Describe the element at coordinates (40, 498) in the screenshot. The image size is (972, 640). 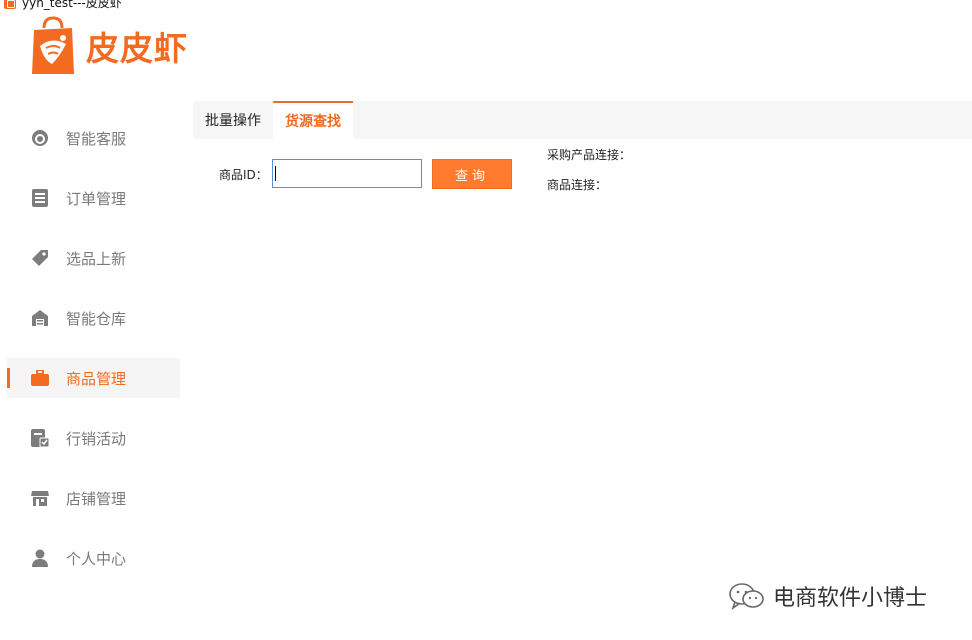
I see `store-icon` at that location.